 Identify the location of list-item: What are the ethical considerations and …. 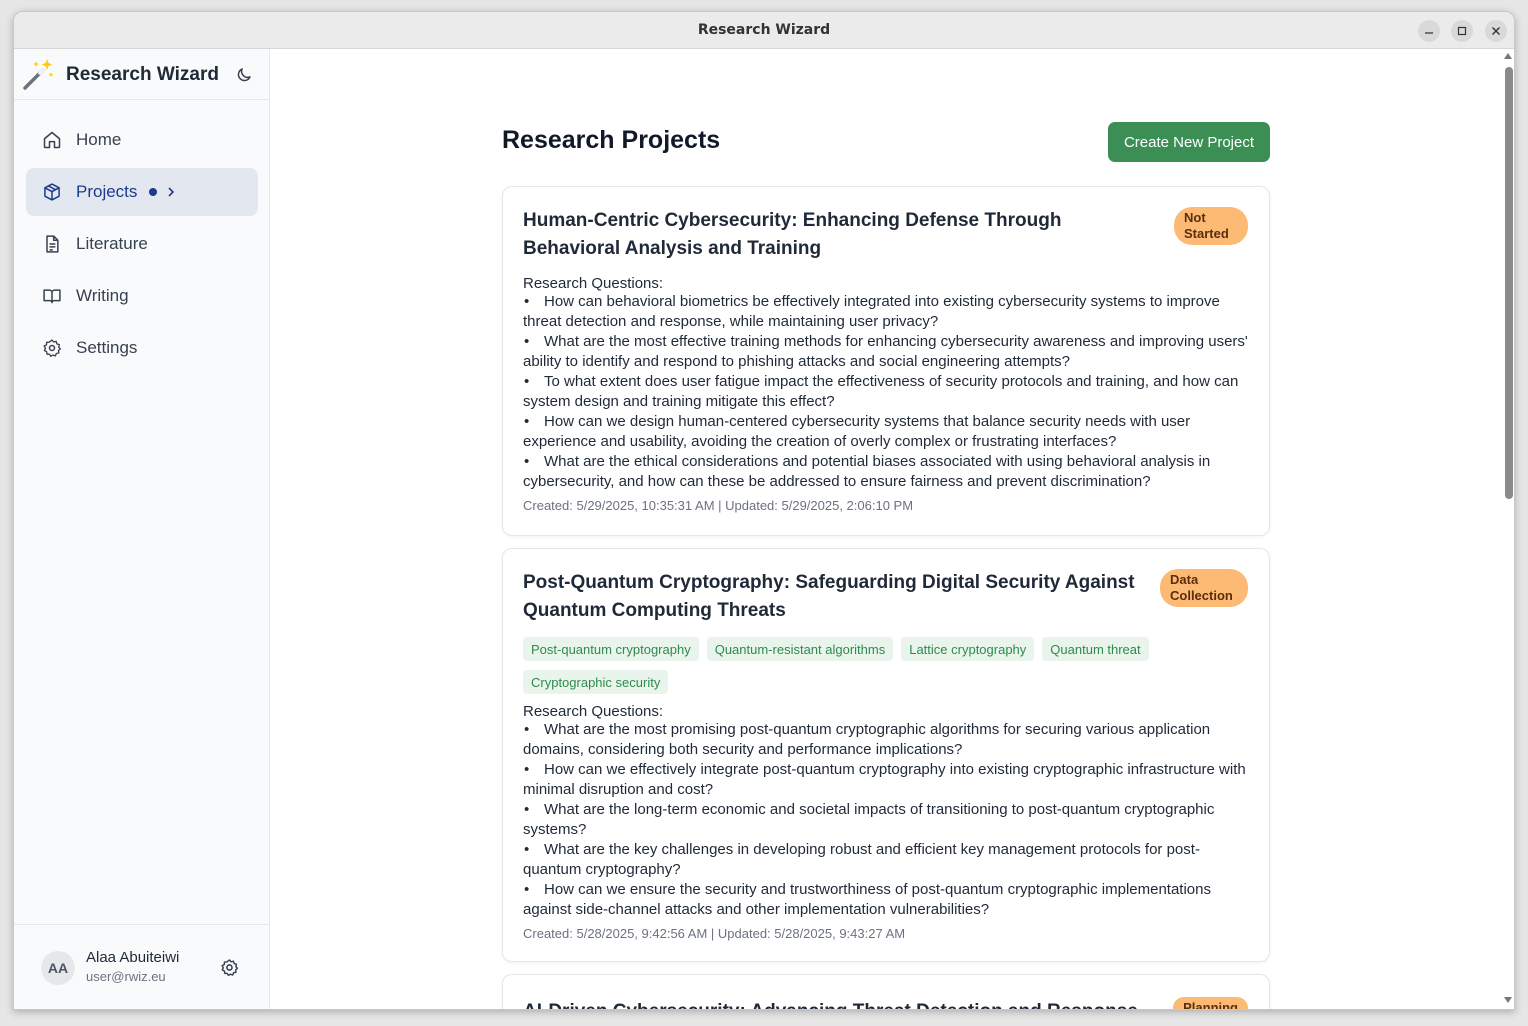
(886, 472).